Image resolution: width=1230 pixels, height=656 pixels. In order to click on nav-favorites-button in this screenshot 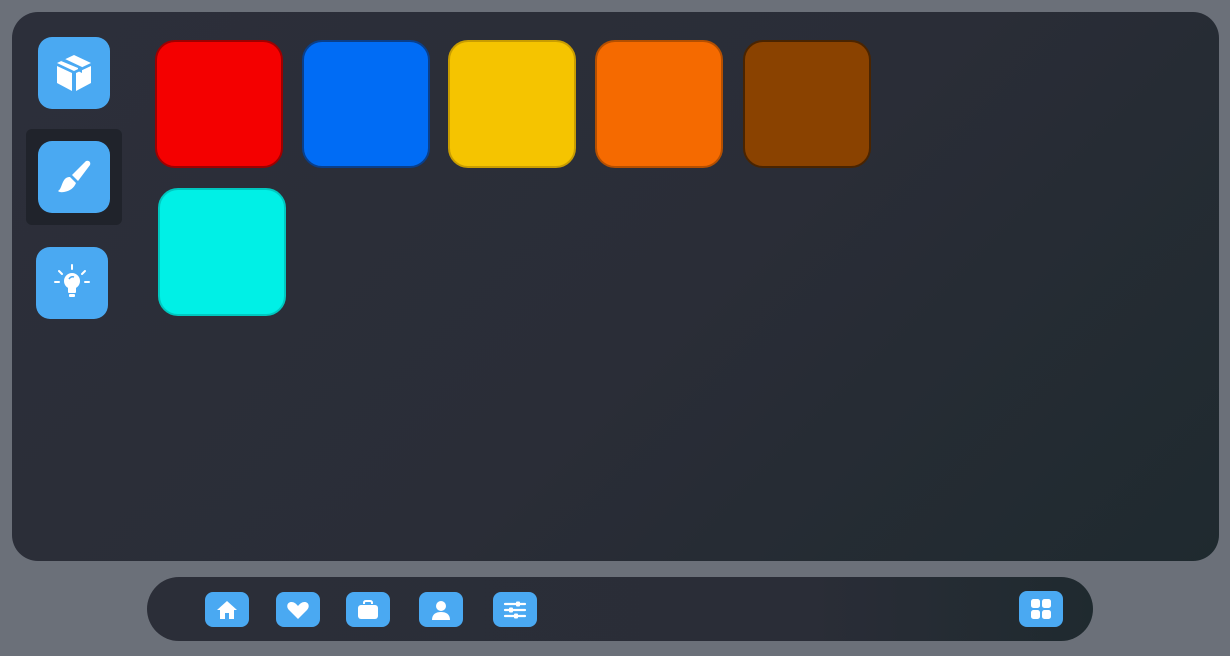, I will do `click(298, 609)`.